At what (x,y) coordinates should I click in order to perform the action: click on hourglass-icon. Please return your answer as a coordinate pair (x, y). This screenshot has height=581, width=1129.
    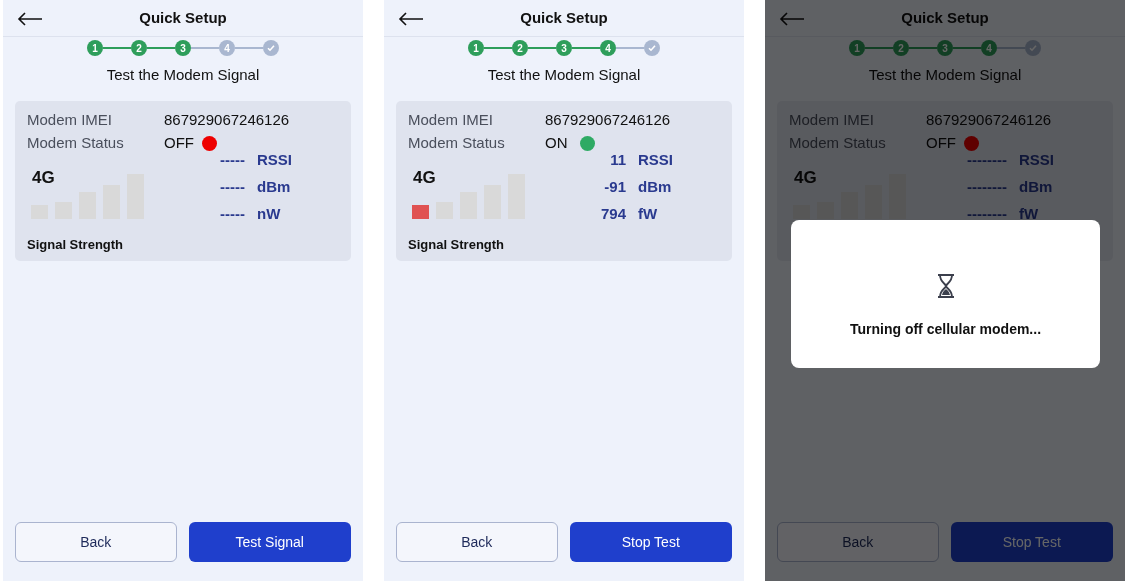
    Looking at the image, I should click on (945, 286).